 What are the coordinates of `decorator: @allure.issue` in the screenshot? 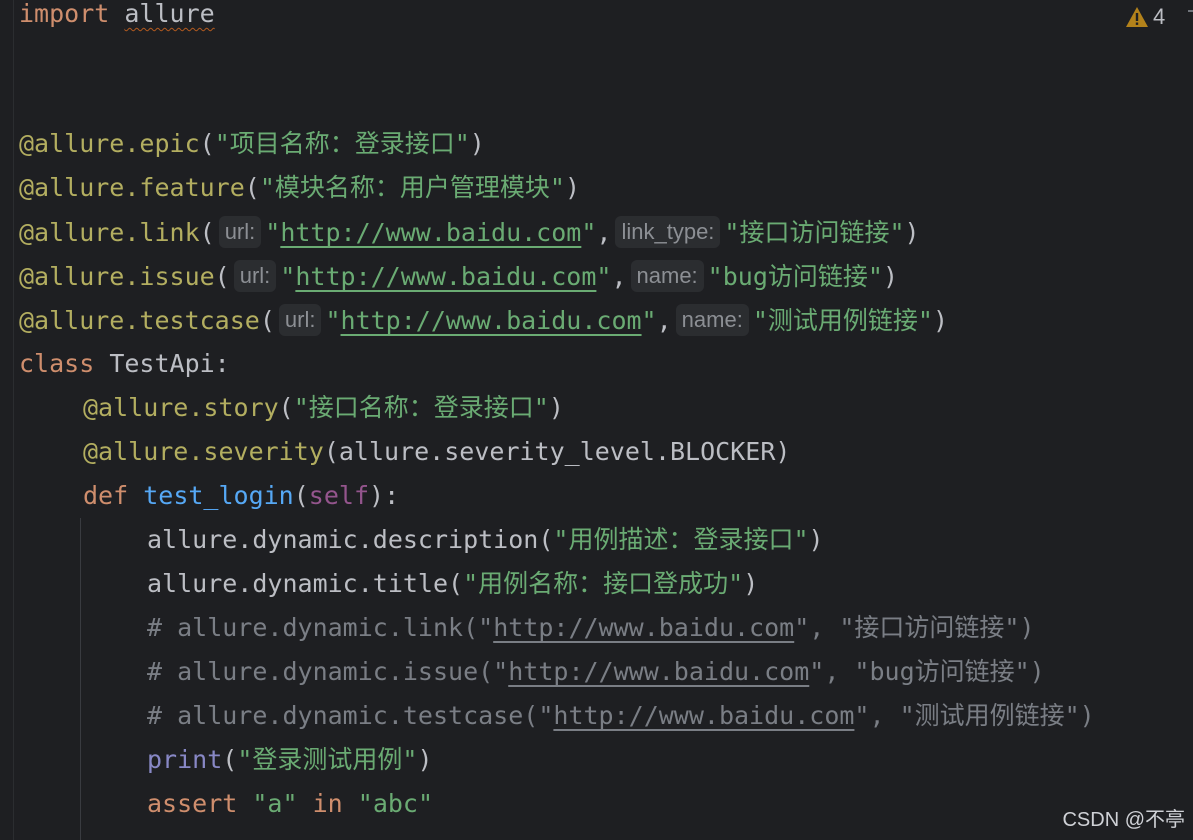 It's located at (117, 276).